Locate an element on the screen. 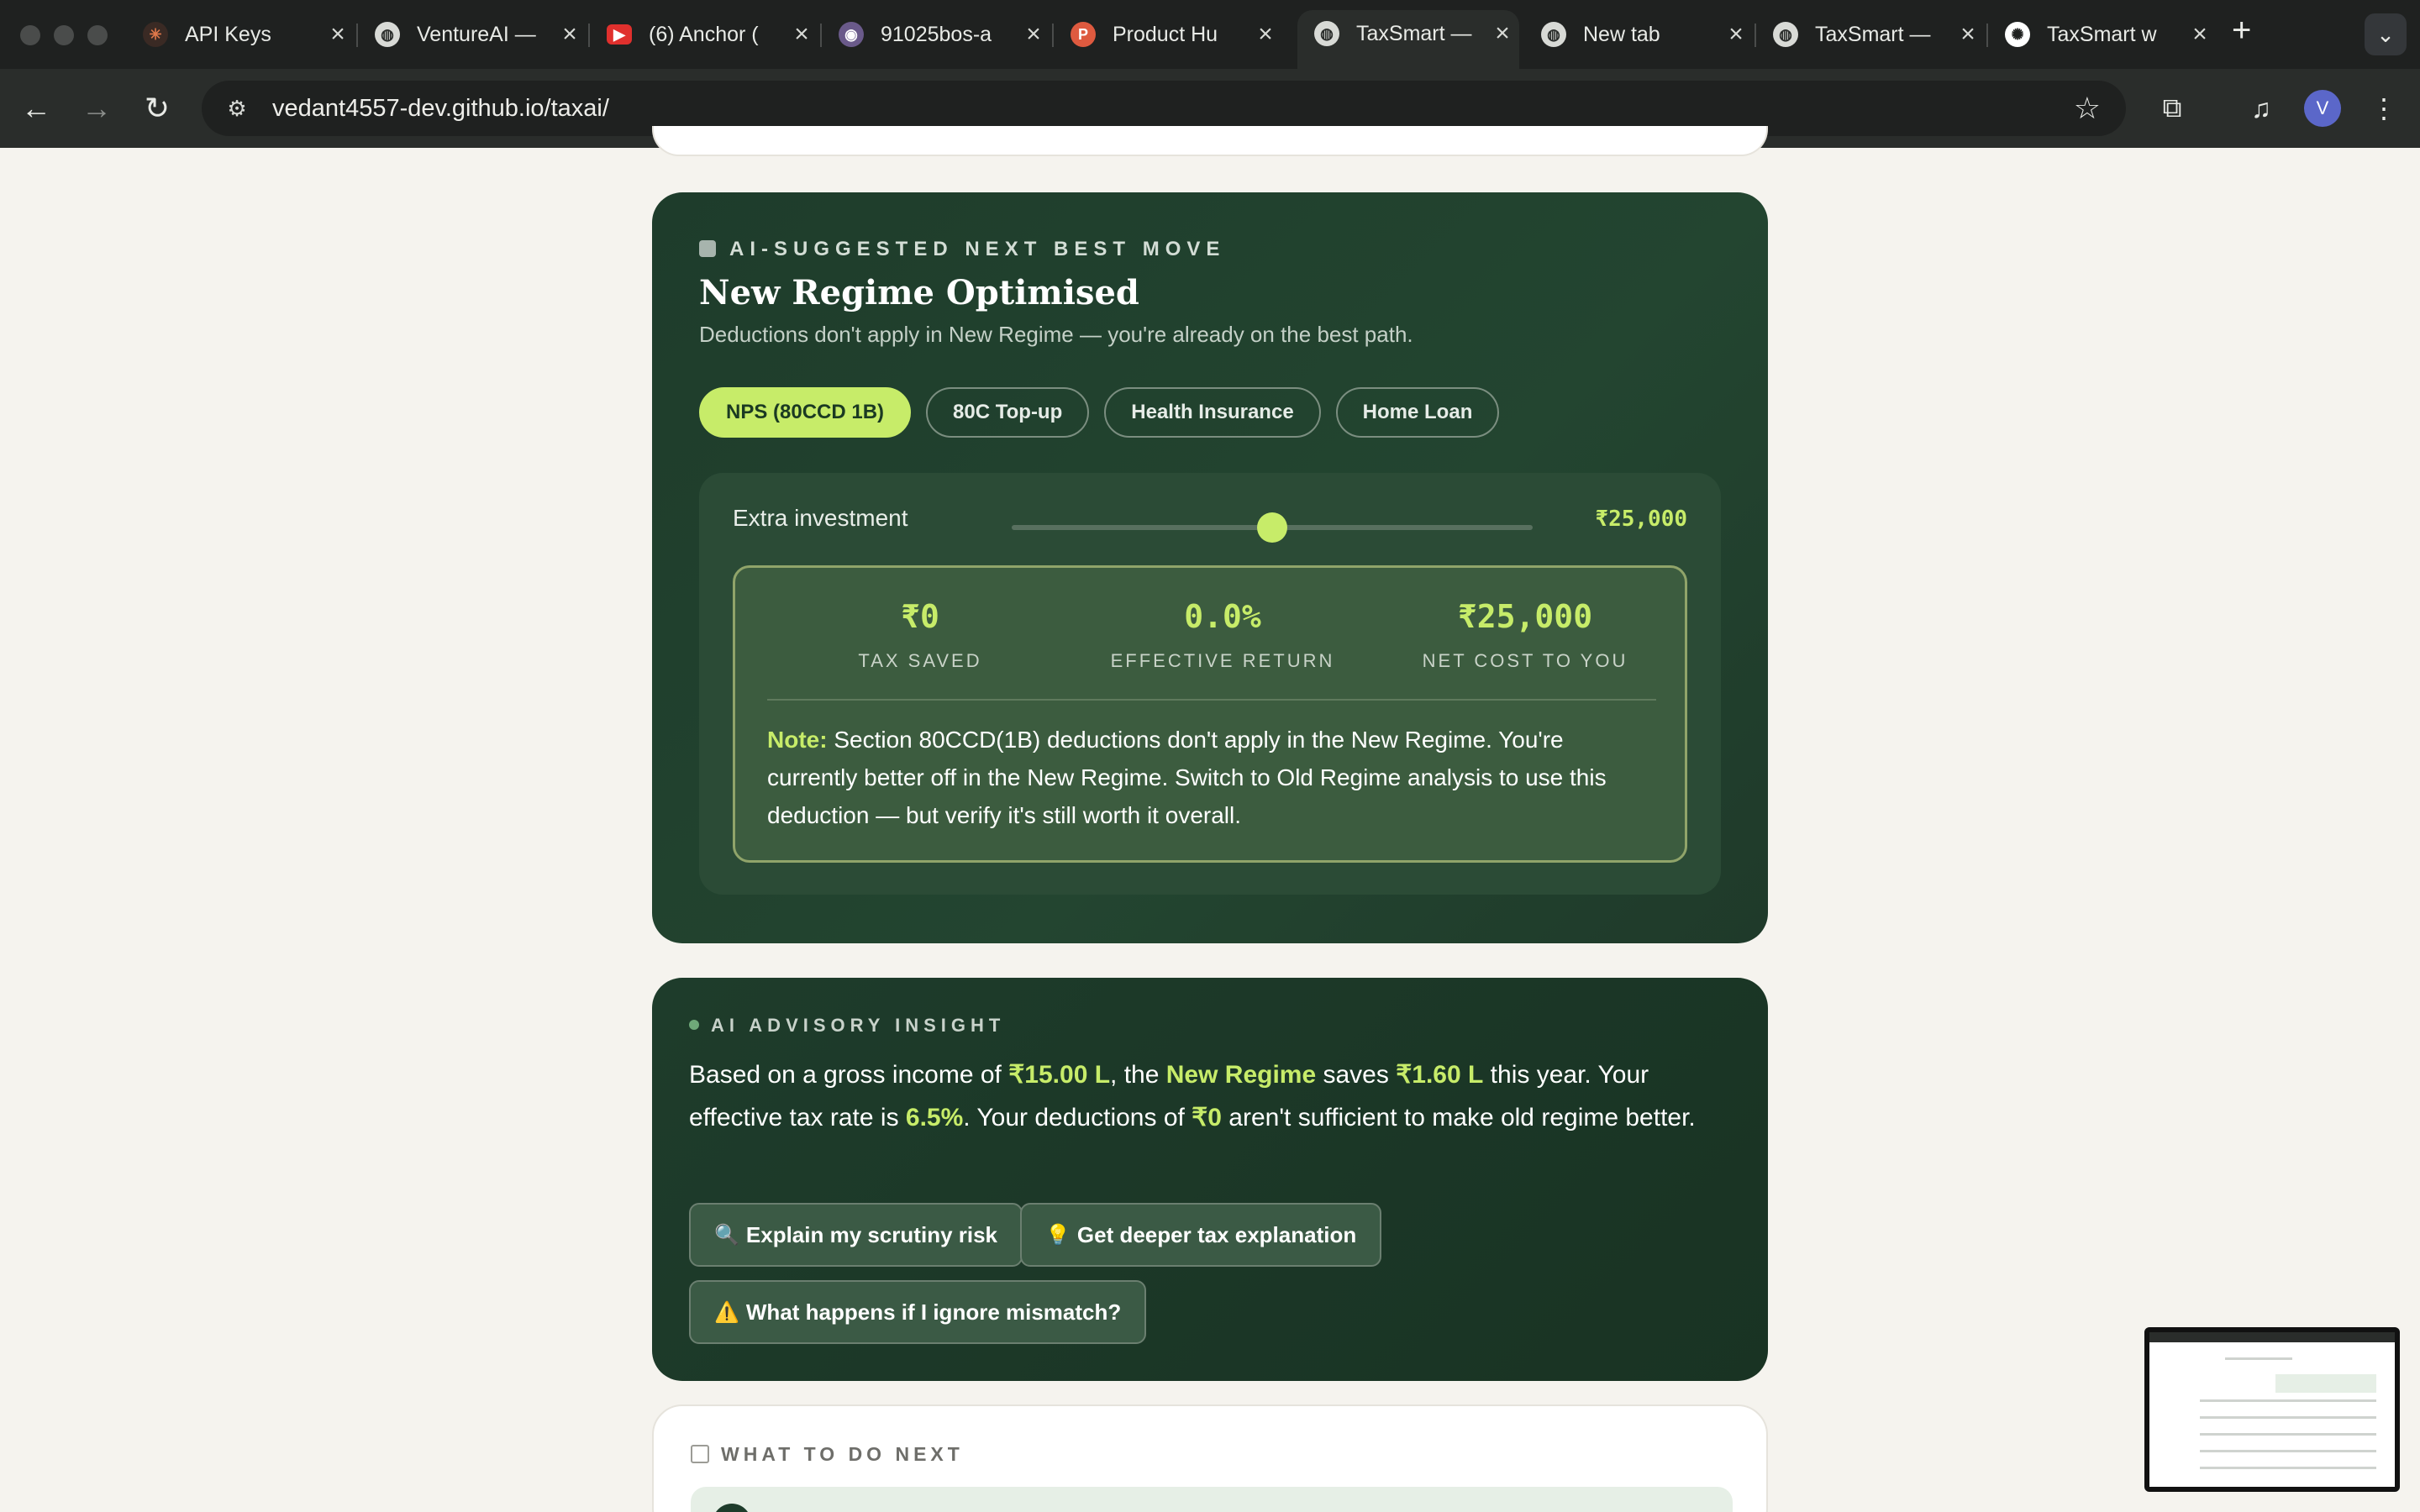  robot-icon is located at coordinates (707, 248).